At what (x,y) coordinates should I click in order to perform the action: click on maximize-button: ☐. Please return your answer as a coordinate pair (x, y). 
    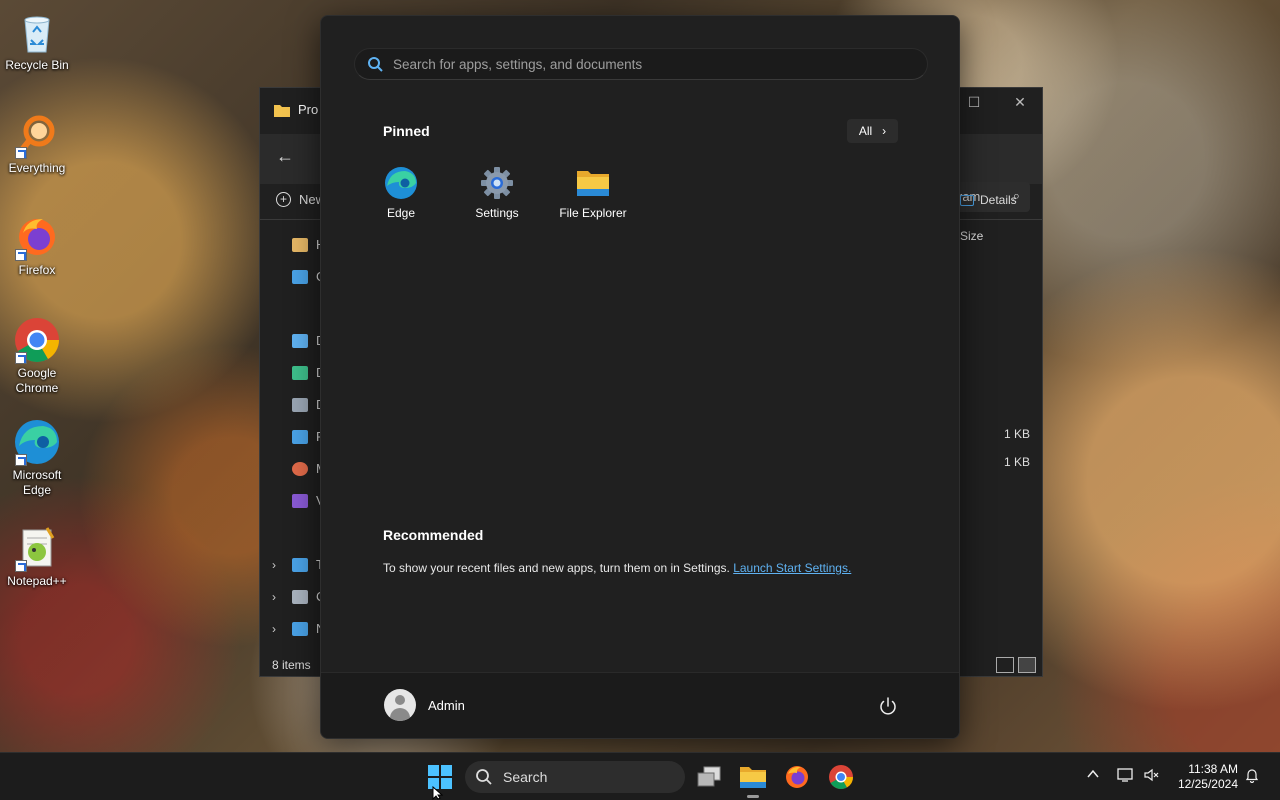
    Looking at the image, I should click on (974, 102).